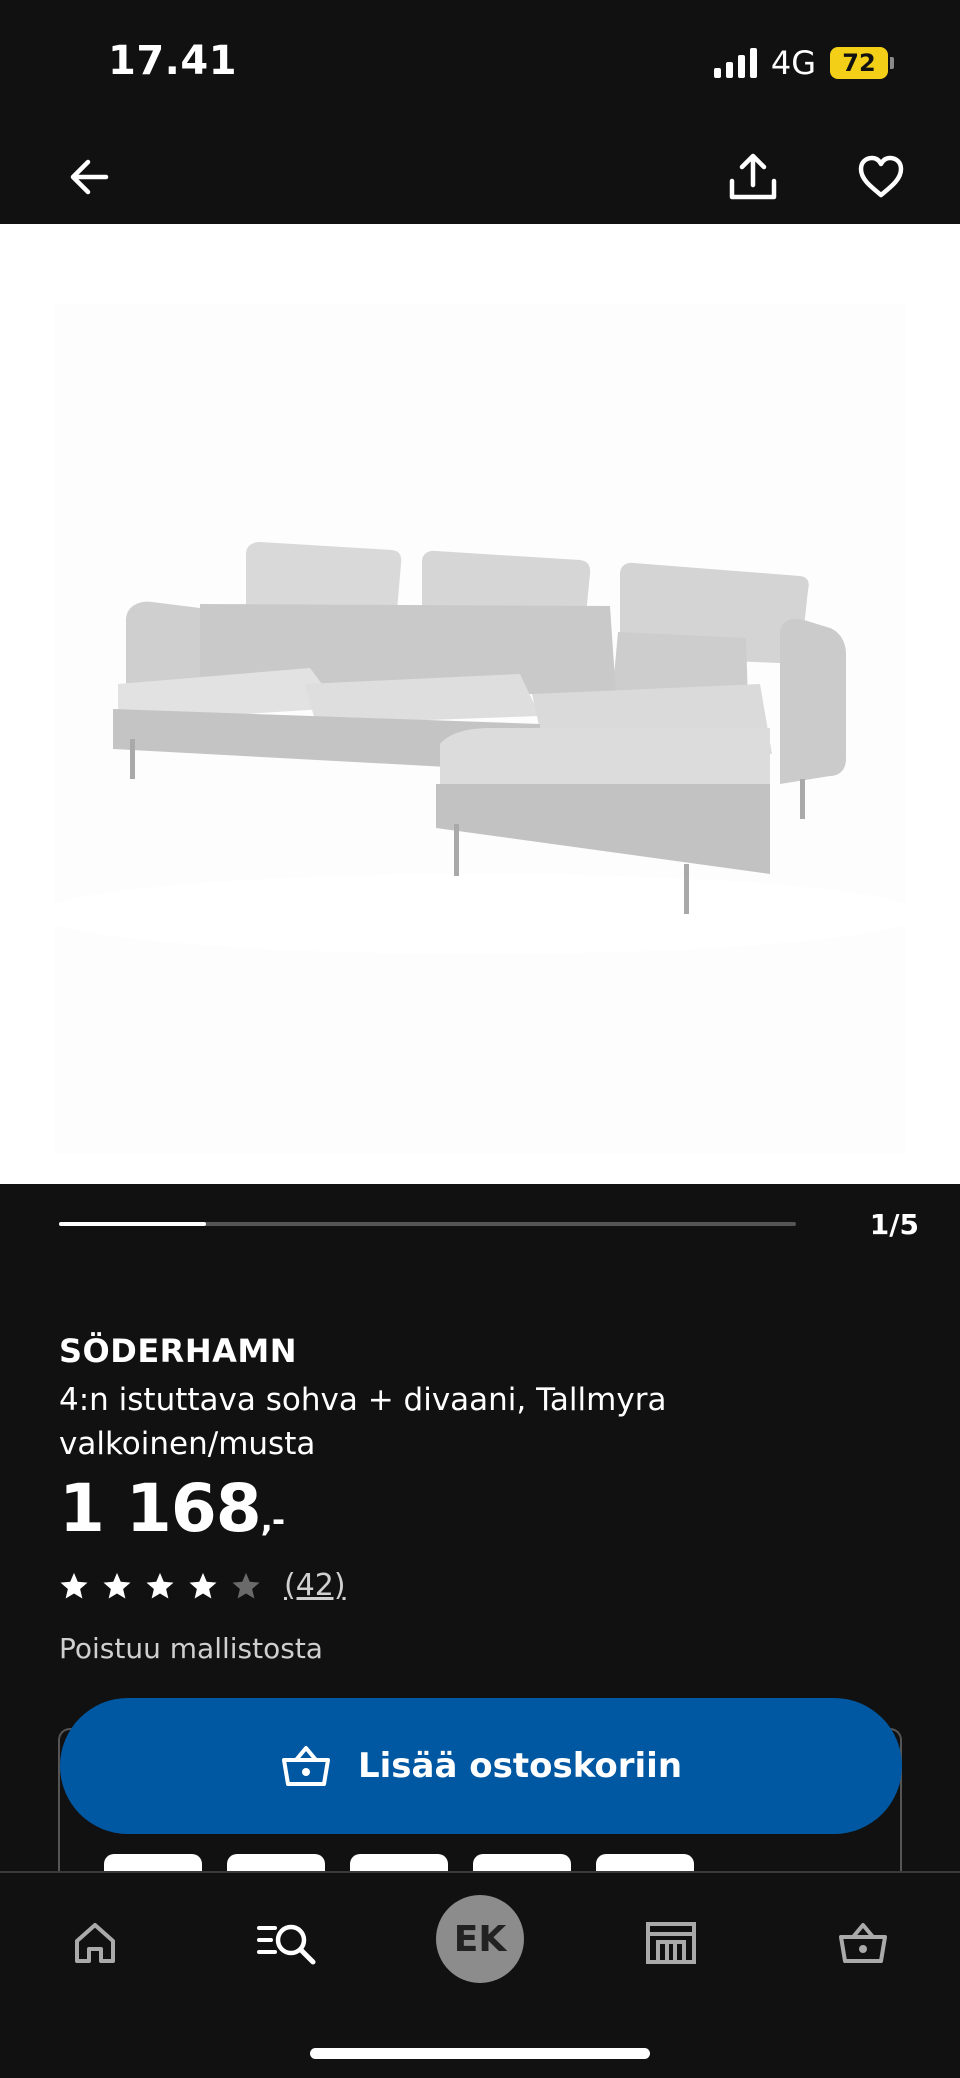 This screenshot has height=2078, width=960. I want to click on share-icon, so click(753, 176).